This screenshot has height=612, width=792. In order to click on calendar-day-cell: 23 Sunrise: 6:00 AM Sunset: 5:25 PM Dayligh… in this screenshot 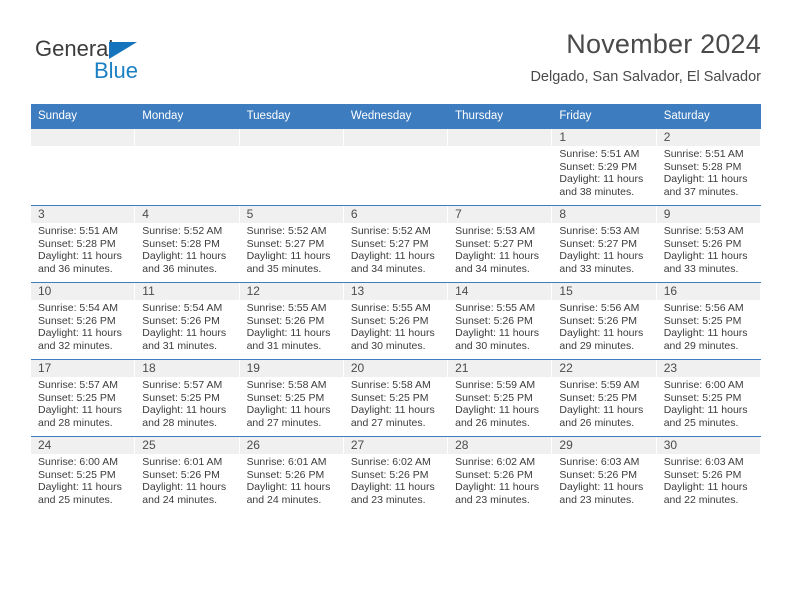, I will do `click(708, 398)`.